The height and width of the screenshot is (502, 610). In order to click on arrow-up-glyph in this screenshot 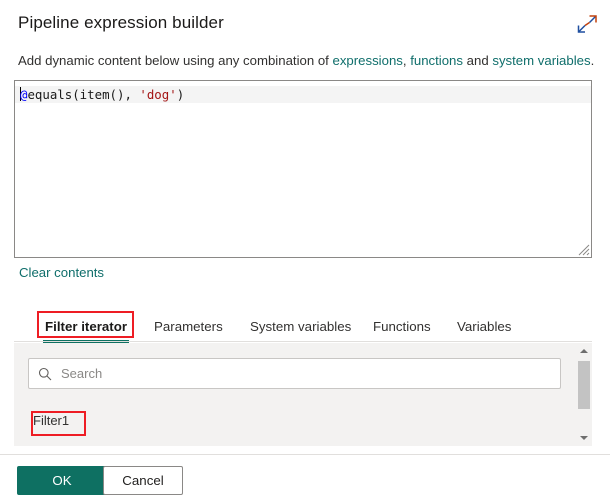, I will do `click(584, 351)`.